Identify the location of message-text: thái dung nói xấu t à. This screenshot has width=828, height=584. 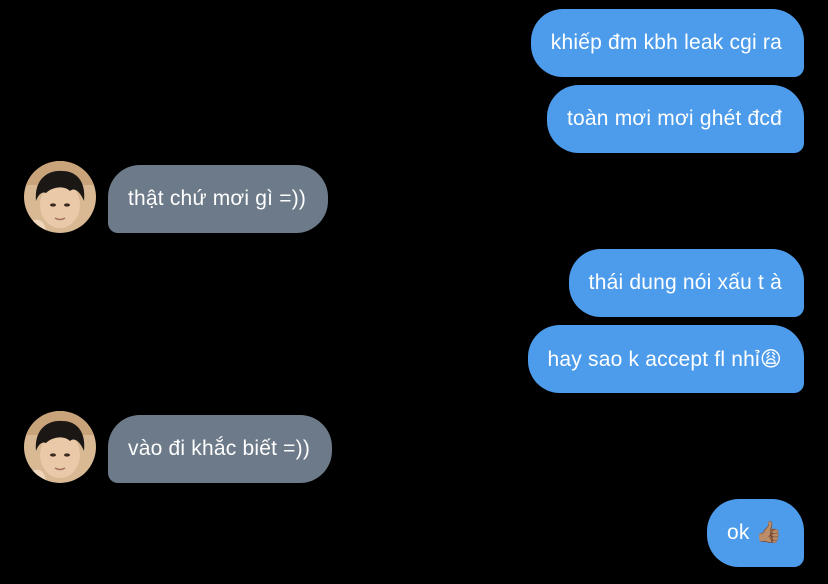
(685, 282).